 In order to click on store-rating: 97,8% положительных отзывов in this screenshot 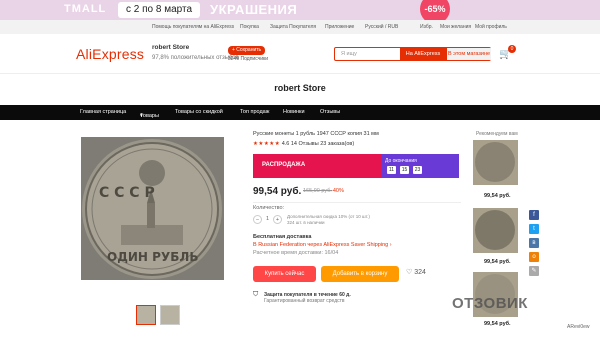, I will do `click(195, 58)`.